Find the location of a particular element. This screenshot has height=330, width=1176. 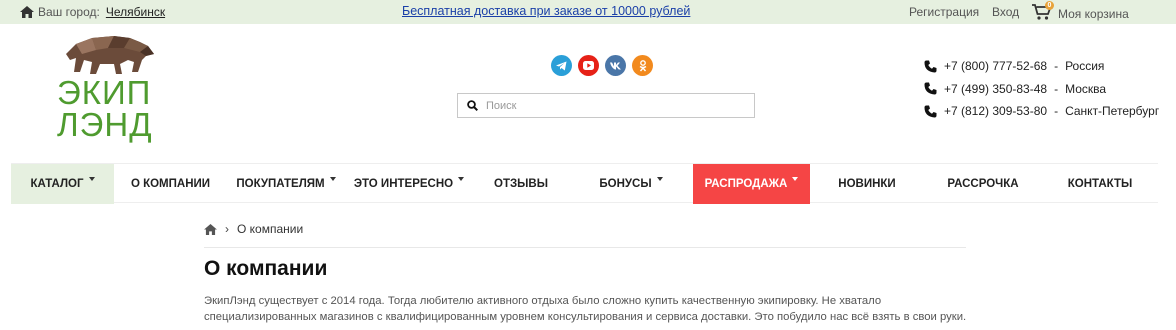

cart-count-badge: 0 is located at coordinates (1049, 5).